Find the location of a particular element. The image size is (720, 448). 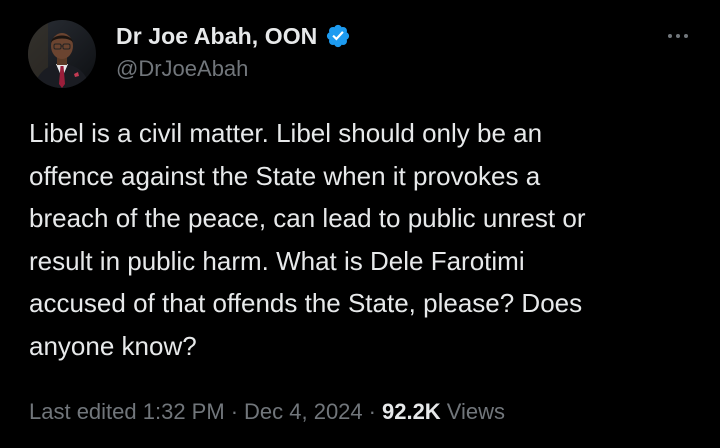

author-name-row: Dr Joe Abah, OON is located at coordinates (233, 36).